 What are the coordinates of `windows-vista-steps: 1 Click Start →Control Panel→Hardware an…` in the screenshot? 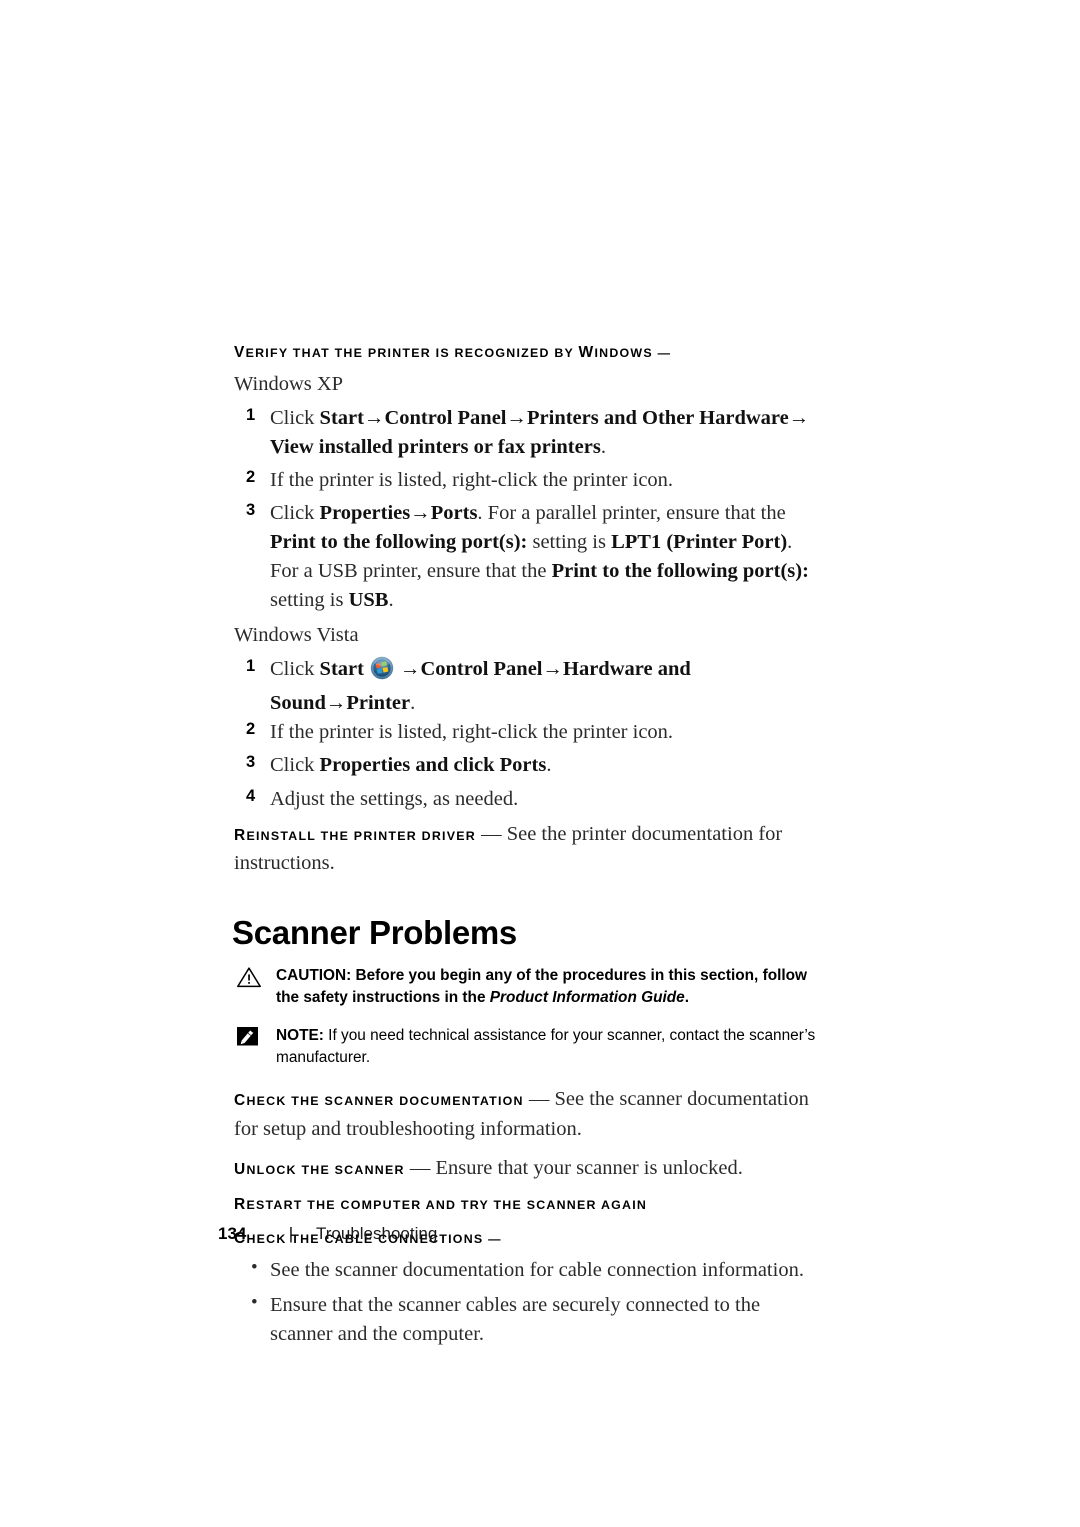 It's located at (529, 686).